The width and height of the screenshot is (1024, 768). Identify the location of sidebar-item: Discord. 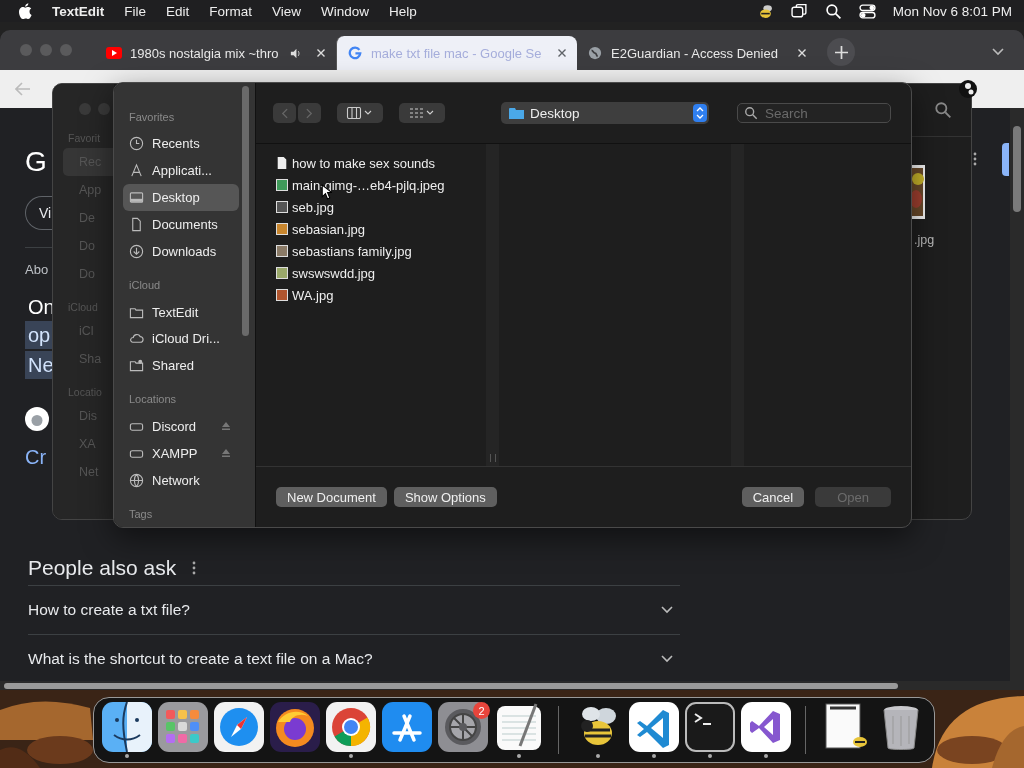
(181, 426).